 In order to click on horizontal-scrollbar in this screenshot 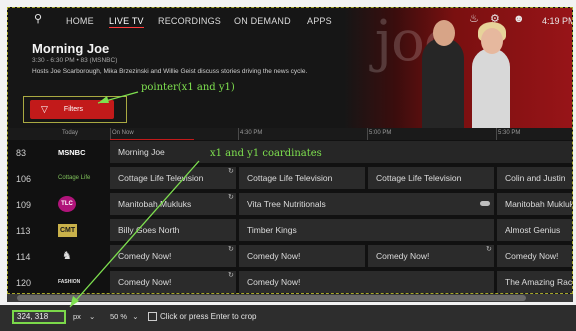, I will do `click(290, 298)`.